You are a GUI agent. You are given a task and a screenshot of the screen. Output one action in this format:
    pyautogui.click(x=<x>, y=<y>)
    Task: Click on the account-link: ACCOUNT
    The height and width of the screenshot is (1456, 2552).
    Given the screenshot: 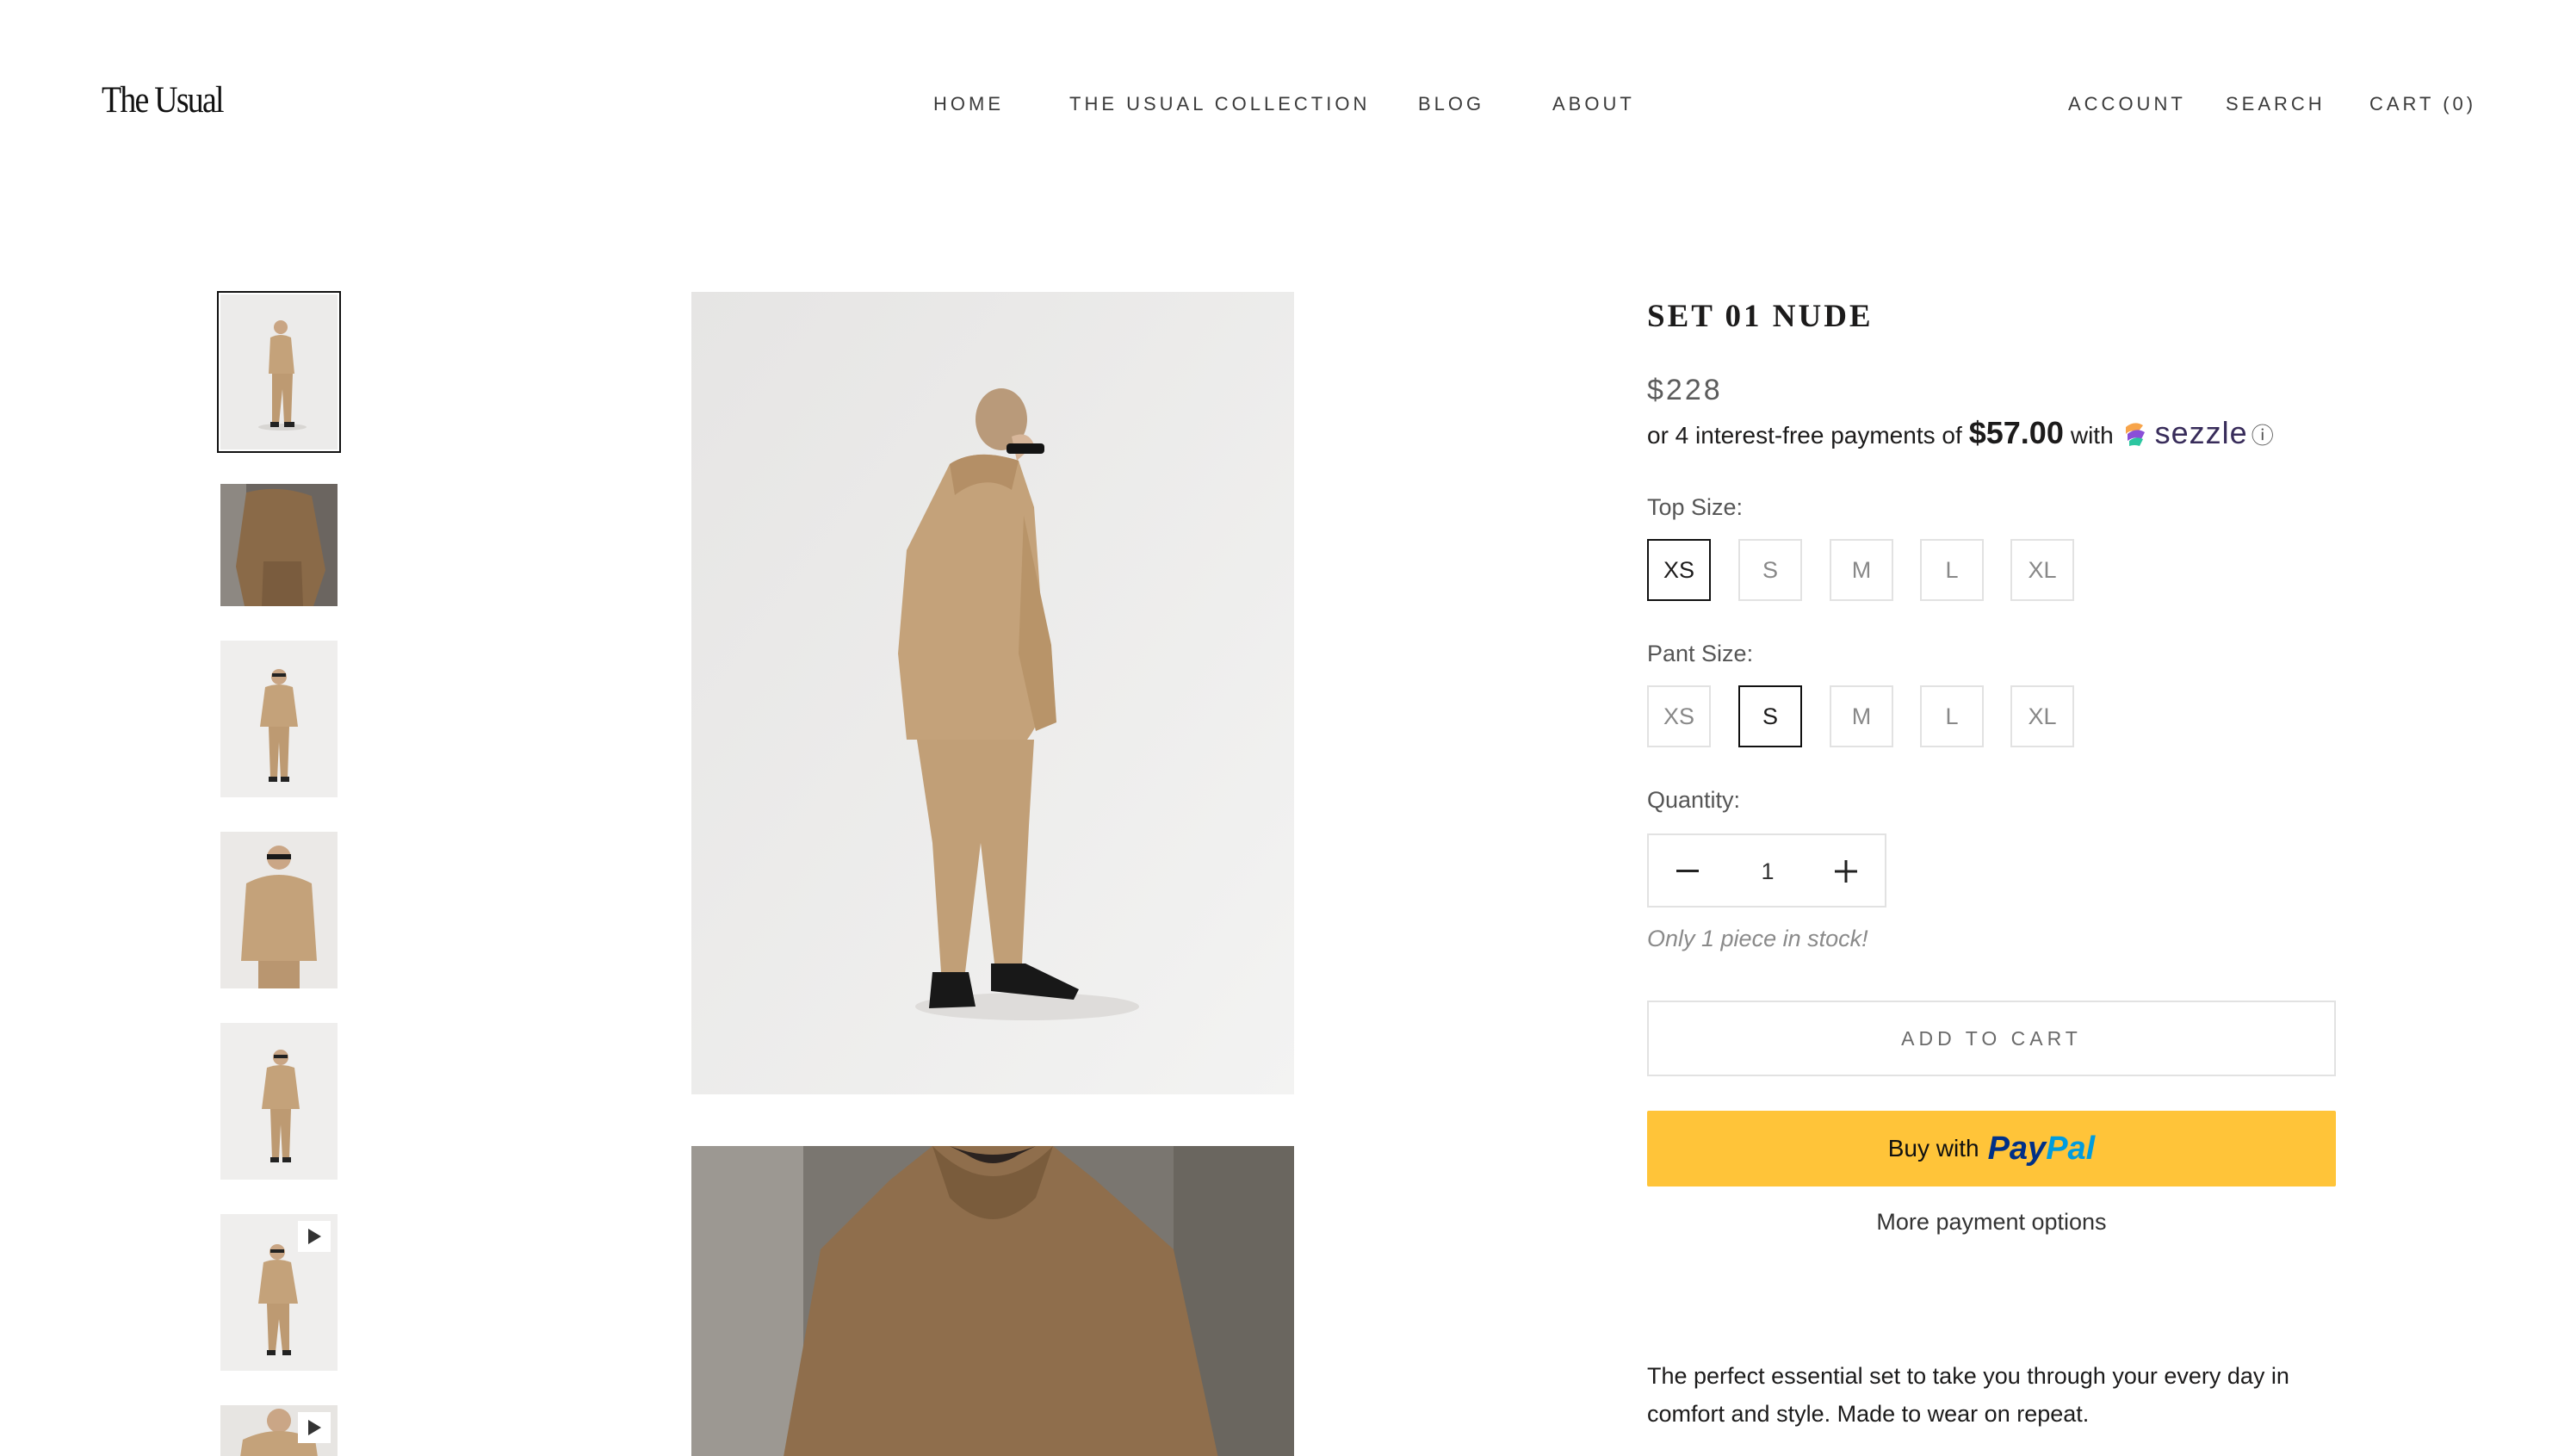 What is the action you would take?
    pyautogui.click(x=2127, y=104)
    